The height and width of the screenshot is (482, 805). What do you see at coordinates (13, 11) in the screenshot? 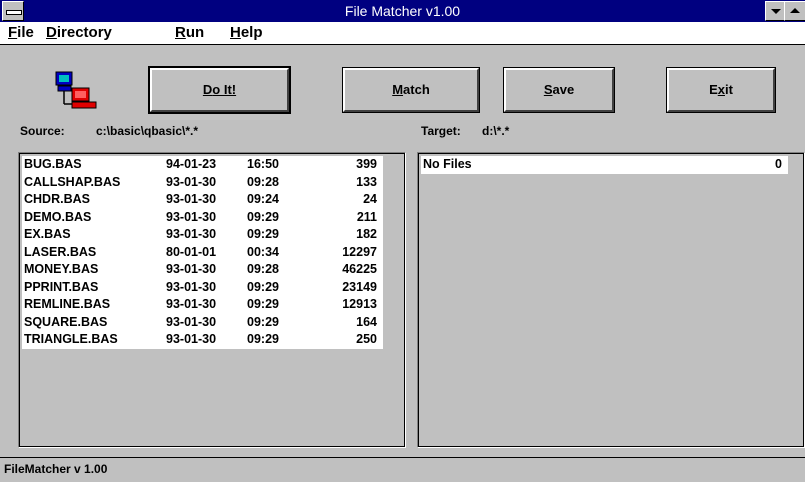
I see `system-menu-icon` at bounding box center [13, 11].